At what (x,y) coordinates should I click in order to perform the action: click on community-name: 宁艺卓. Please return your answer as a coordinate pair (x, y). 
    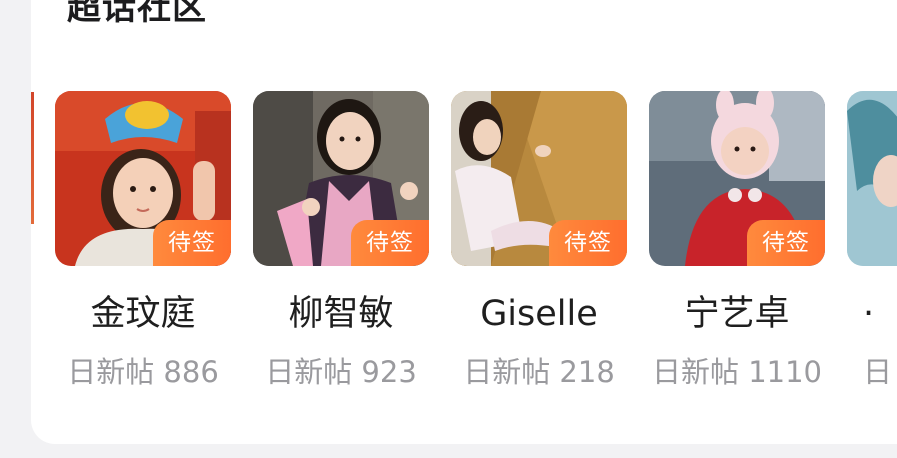
    Looking at the image, I should click on (737, 314).